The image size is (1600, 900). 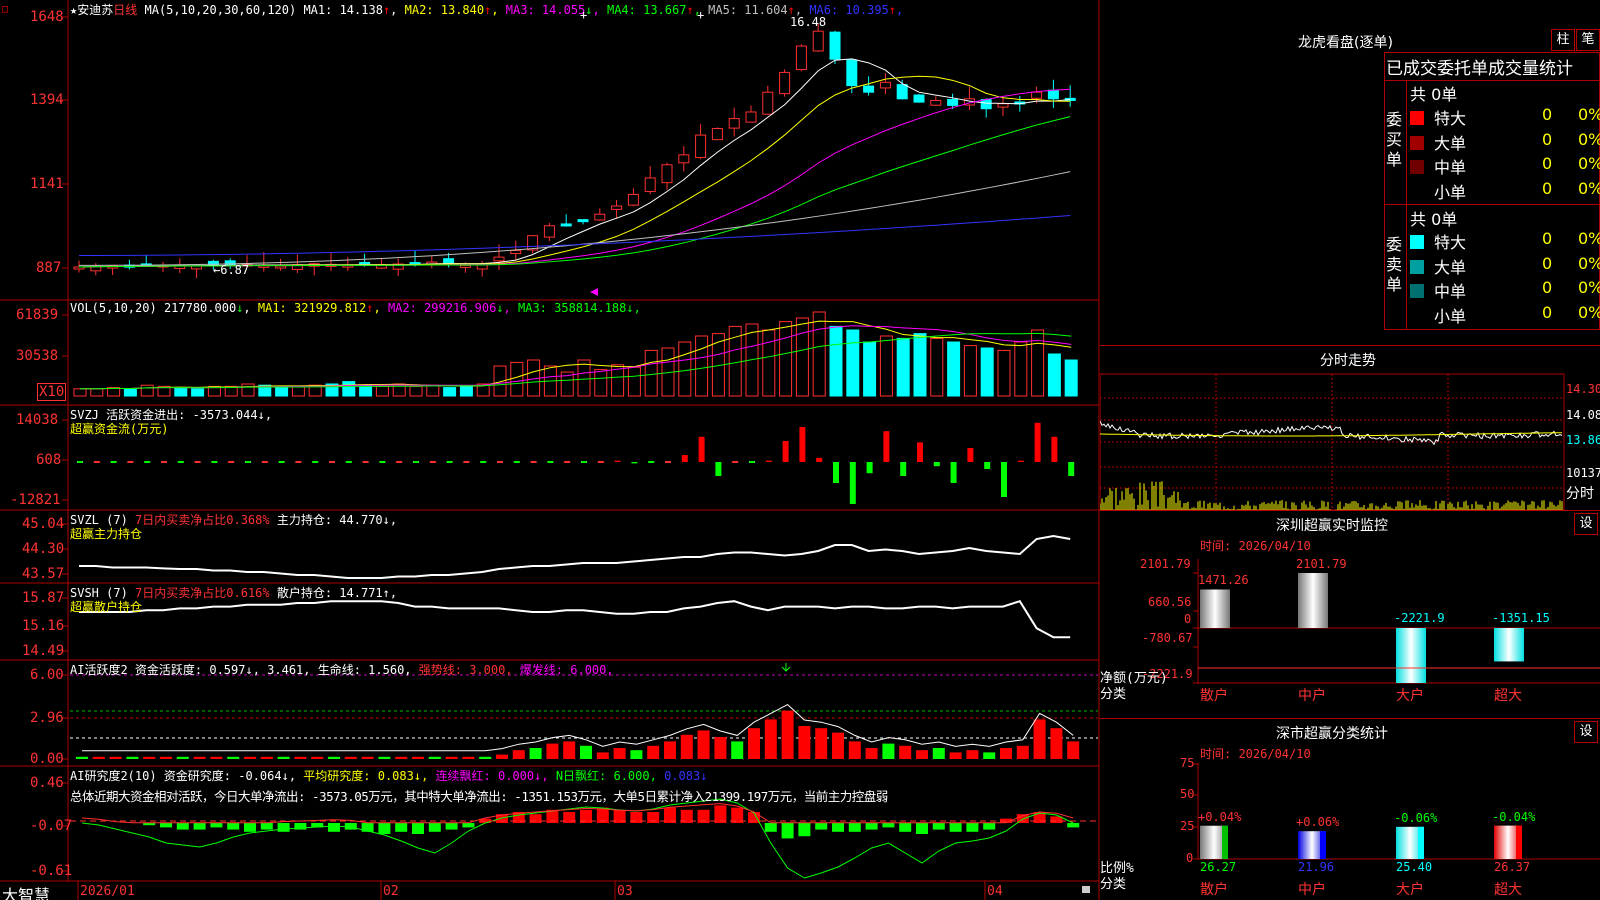 What do you see at coordinates (577, 838) in the screenshot?
I see `research-line` at bounding box center [577, 838].